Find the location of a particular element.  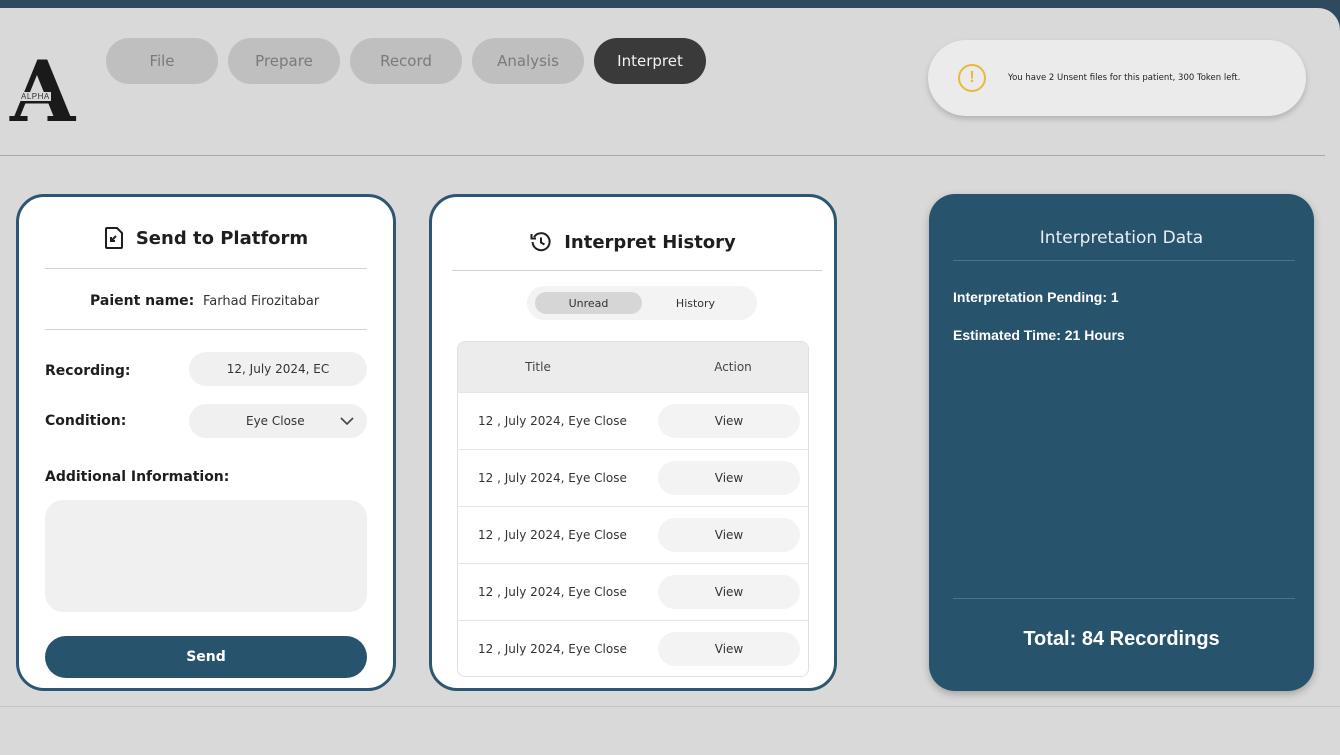

file-send-icon is located at coordinates (113, 238).